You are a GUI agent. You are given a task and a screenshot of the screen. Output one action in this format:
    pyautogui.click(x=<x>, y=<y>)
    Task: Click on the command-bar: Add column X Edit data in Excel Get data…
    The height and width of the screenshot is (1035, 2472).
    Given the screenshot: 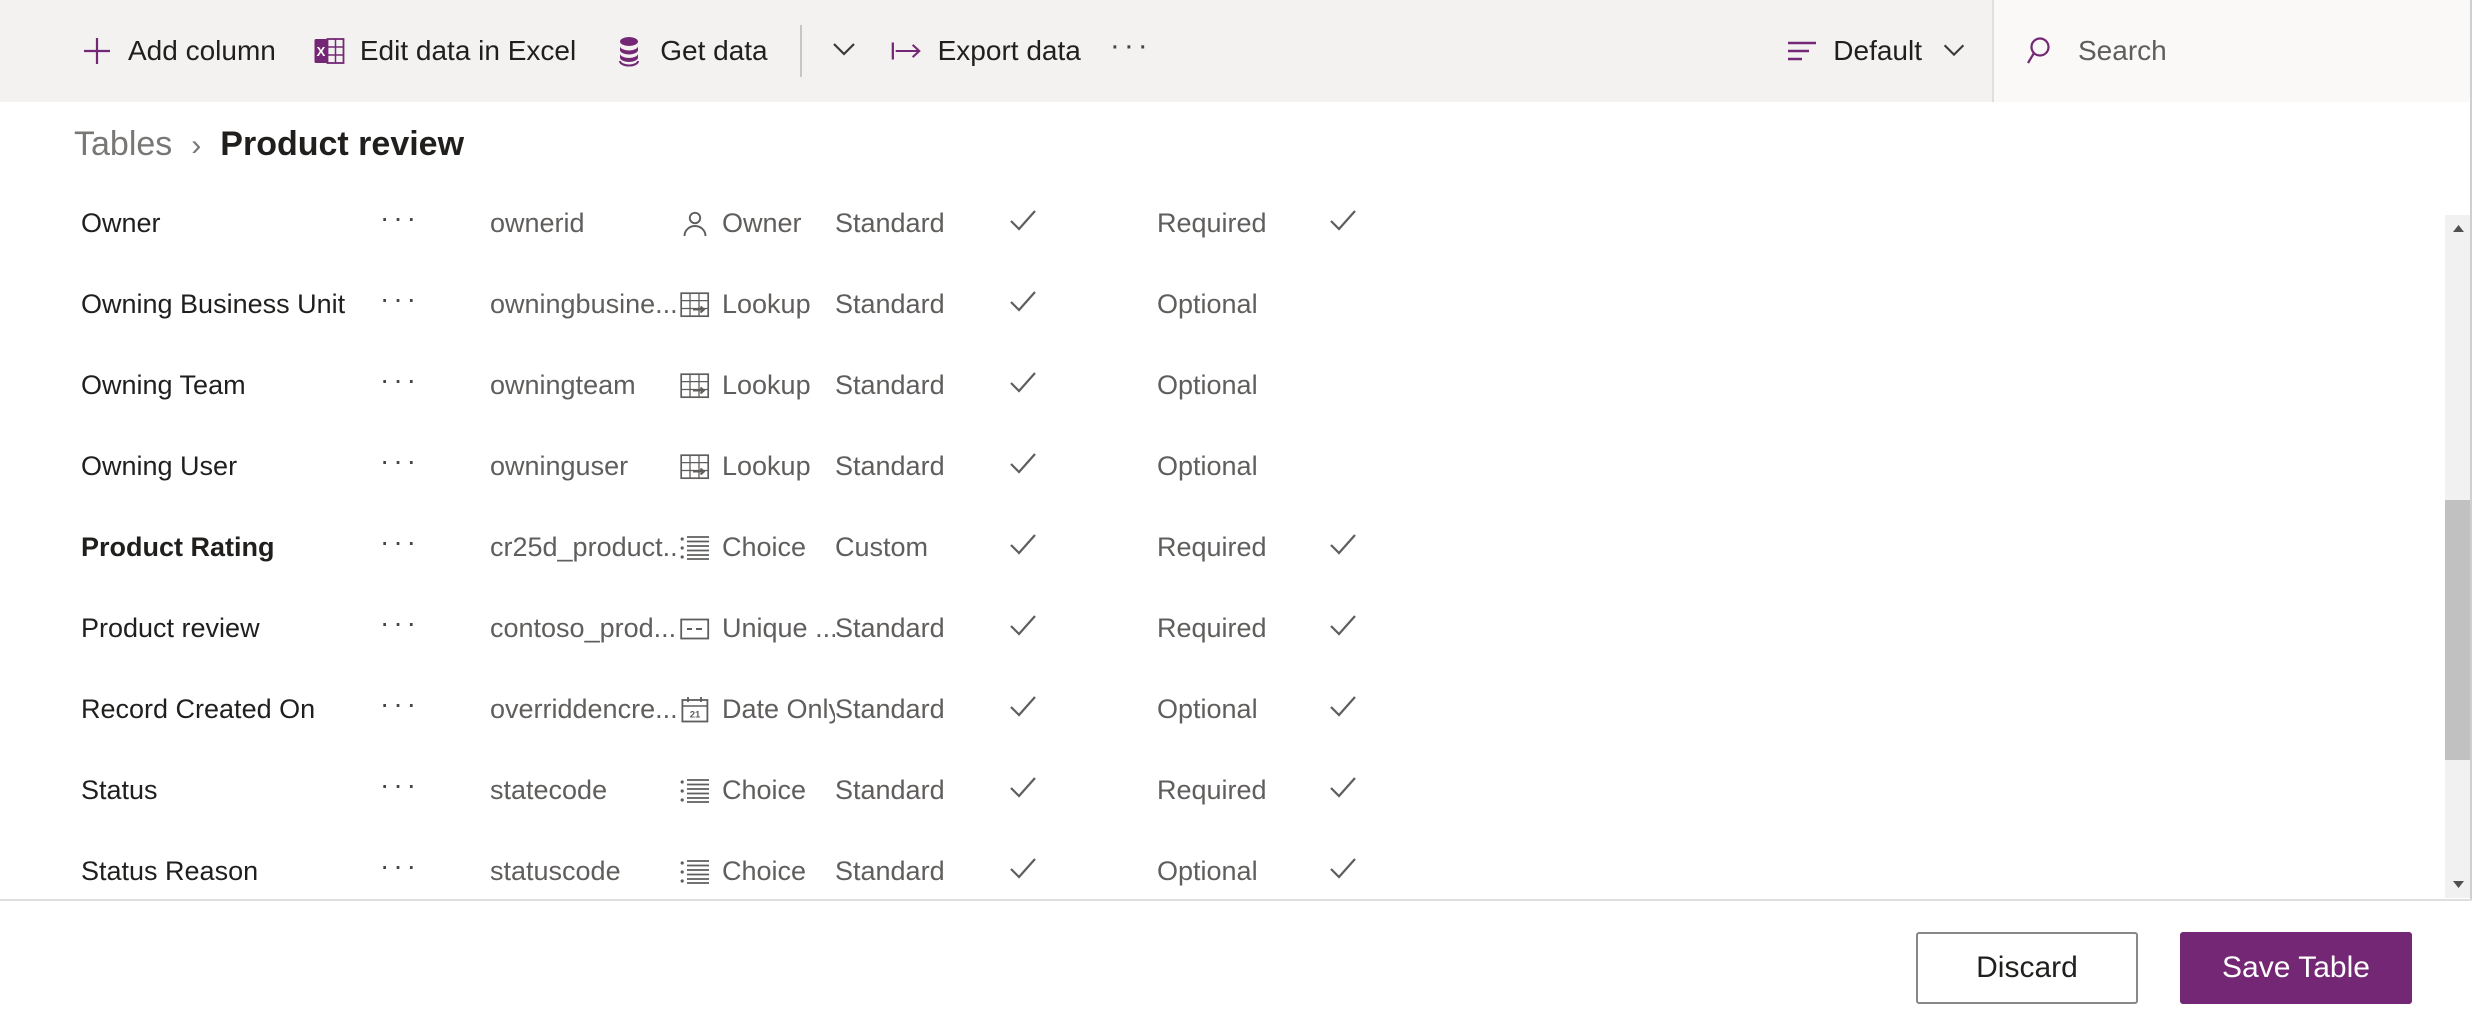 What is the action you would take?
    pyautogui.click(x=1236, y=51)
    